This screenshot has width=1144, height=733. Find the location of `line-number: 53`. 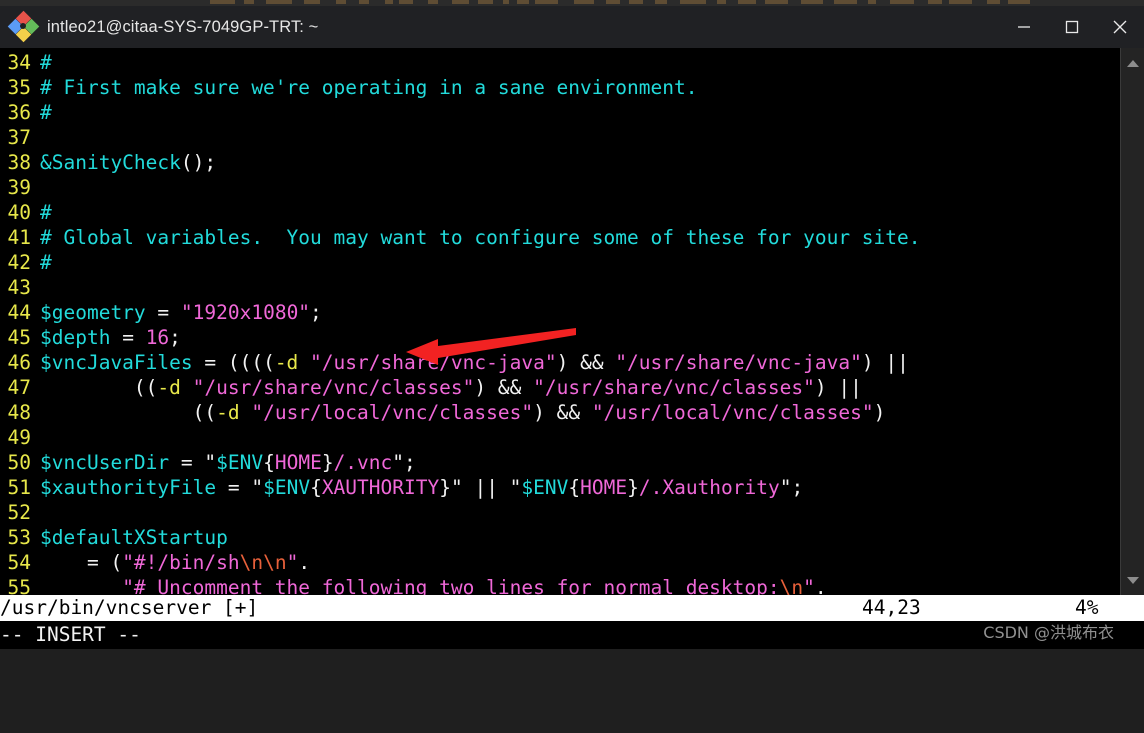

line-number: 53 is located at coordinates (19, 537).